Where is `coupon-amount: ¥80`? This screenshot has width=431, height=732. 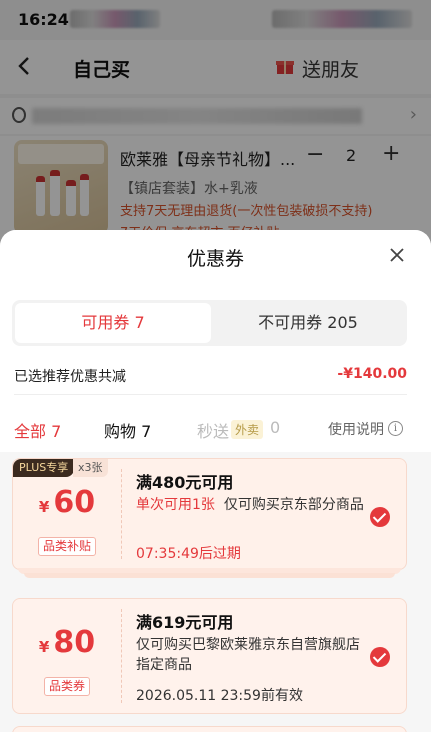 coupon-amount: ¥80 is located at coordinates (67, 642).